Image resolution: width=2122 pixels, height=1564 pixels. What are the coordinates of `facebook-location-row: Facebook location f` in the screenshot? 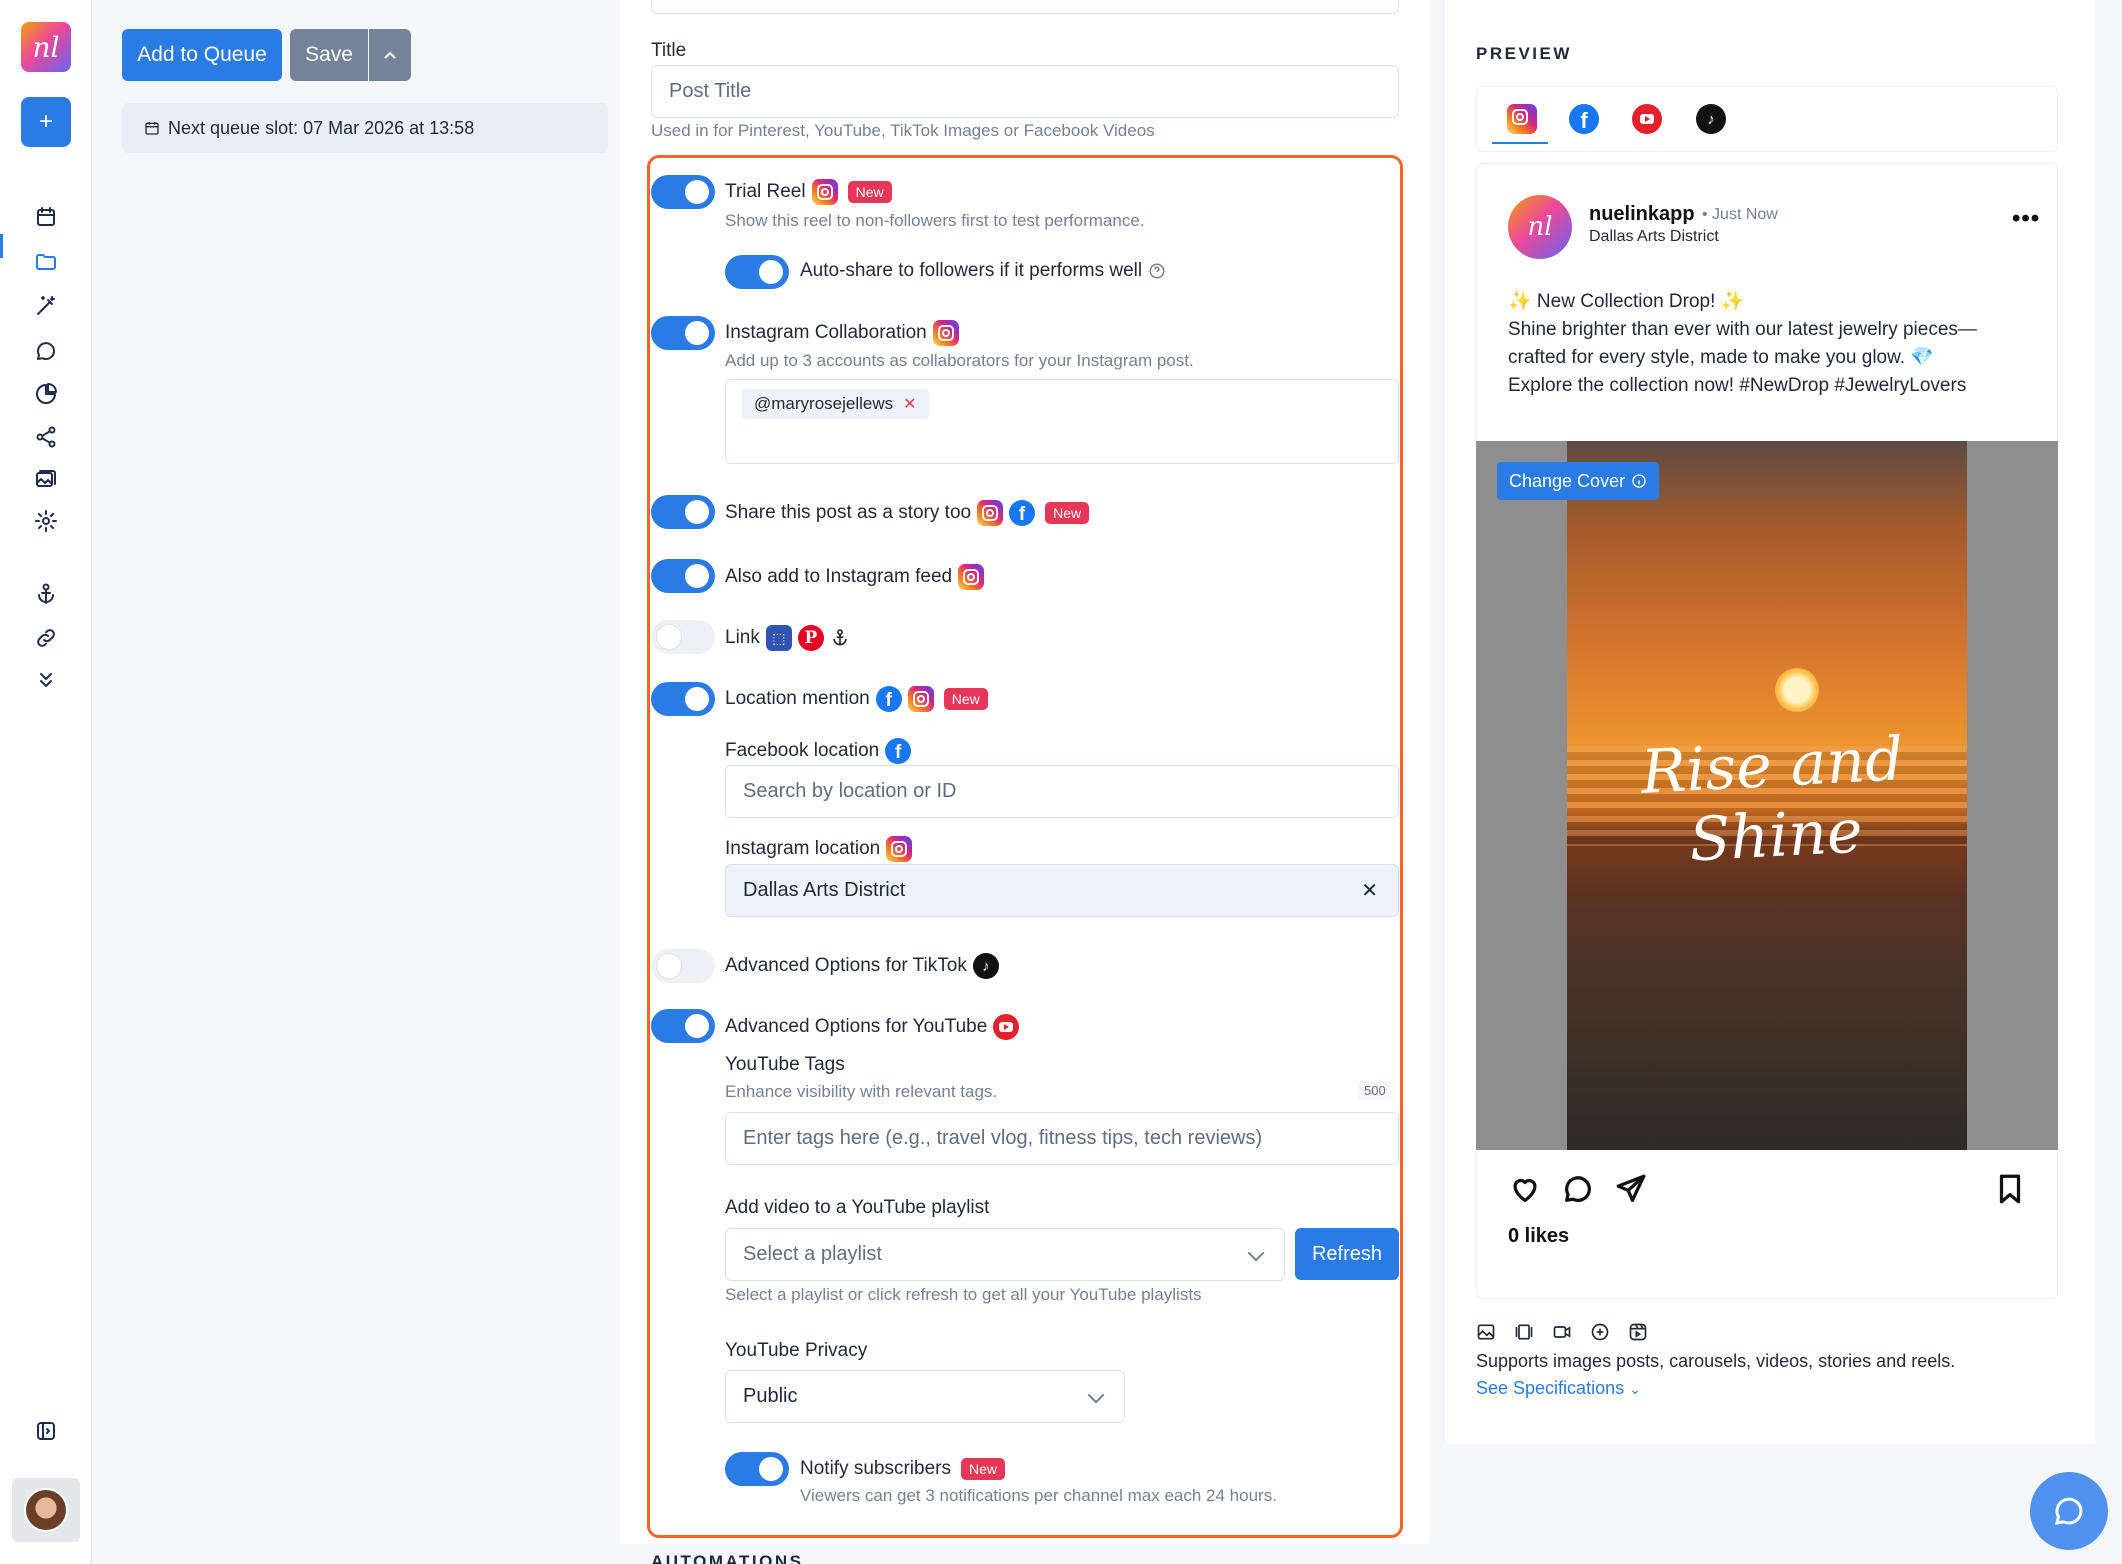 It's located at (818, 751).